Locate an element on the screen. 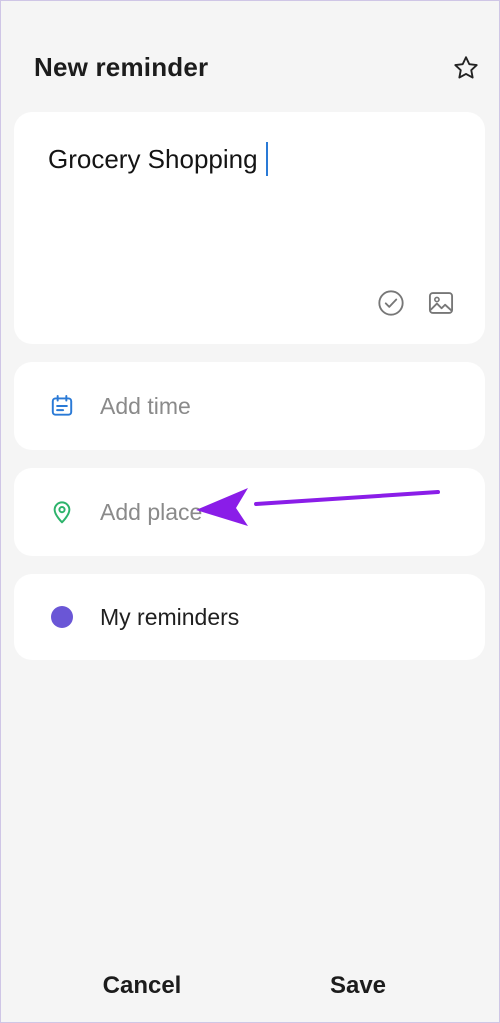  location-pin-icon is located at coordinates (62, 512).